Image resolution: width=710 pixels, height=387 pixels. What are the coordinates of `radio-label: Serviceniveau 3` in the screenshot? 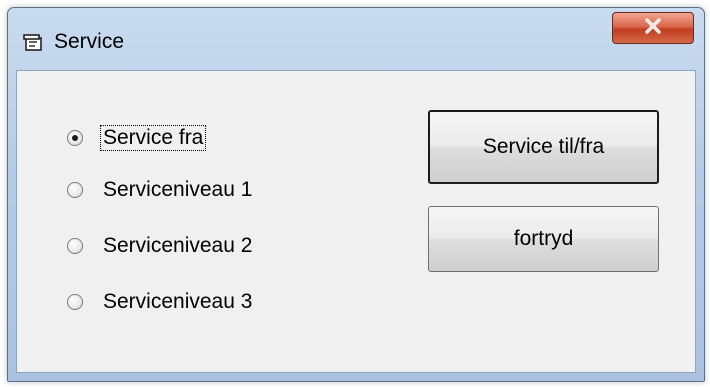 It's located at (177, 302).